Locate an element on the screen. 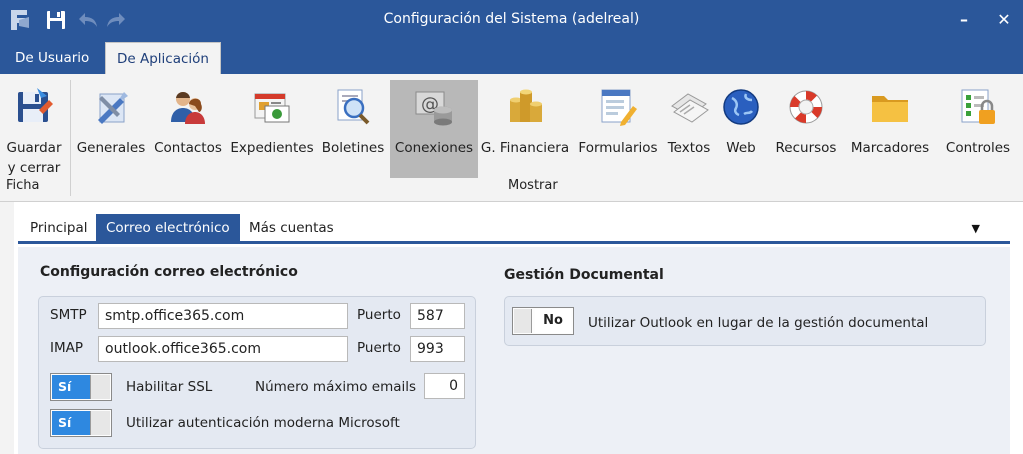 The height and width of the screenshot is (454, 1023). smtp-port-input: 587 is located at coordinates (437, 316).